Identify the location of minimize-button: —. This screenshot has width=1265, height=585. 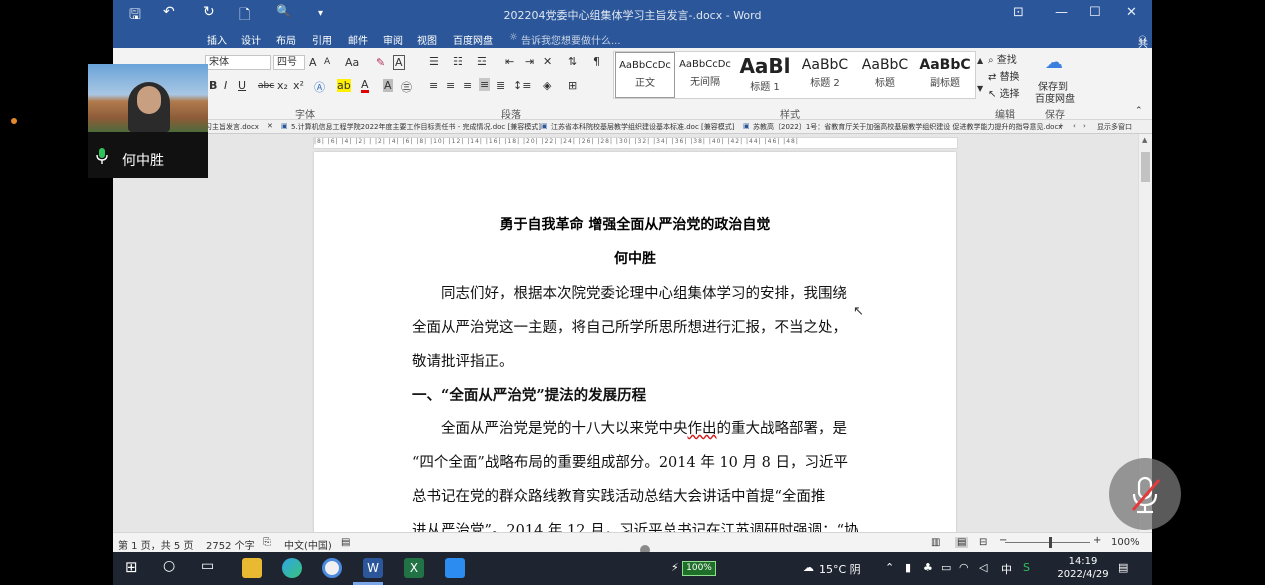
(1061, 12).